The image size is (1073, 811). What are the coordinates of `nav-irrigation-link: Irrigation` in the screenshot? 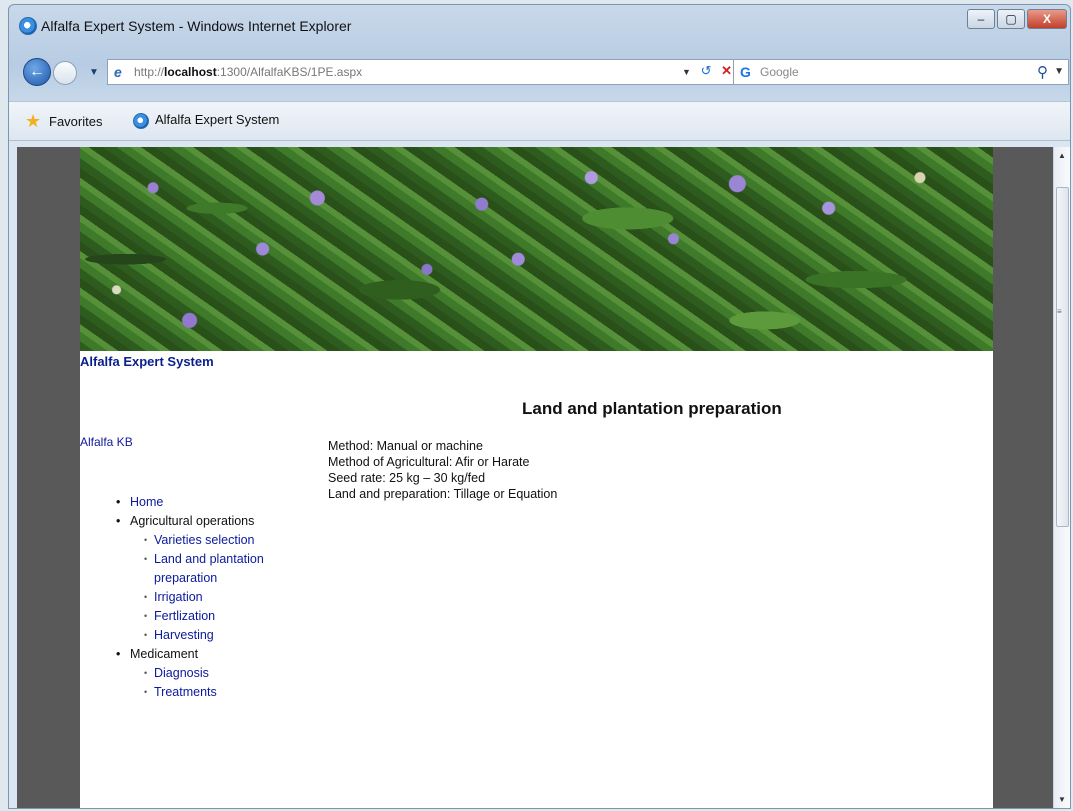 It's located at (214, 597).